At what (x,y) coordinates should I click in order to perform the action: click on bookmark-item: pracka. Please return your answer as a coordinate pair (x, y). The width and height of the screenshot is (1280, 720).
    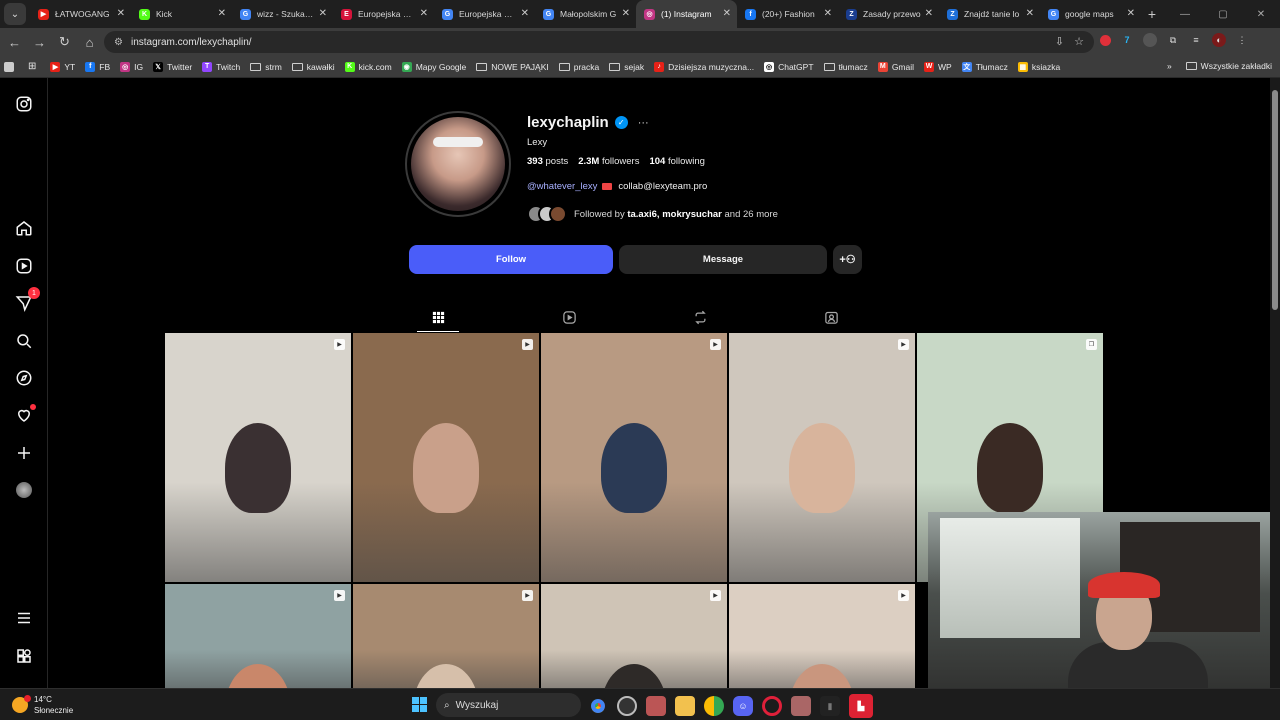
    Looking at the image, I should click on (578, 67).